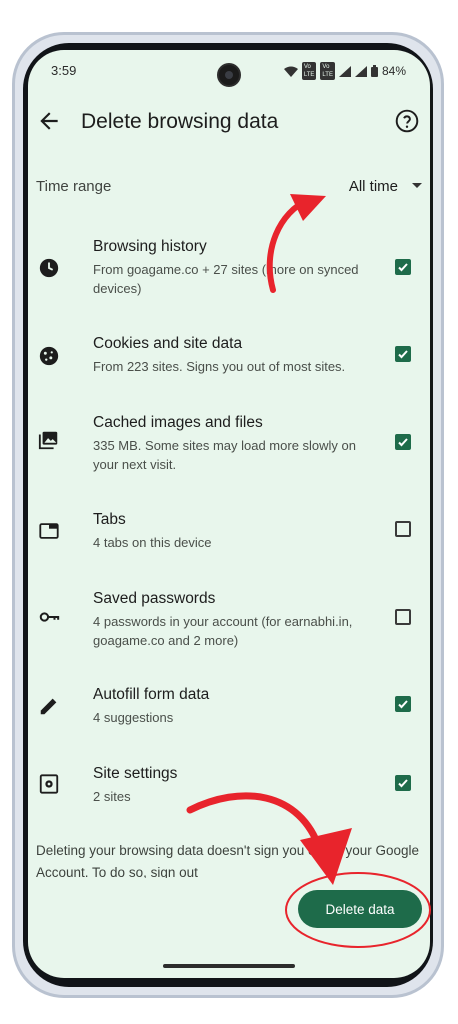 The width and height of the screenshot is (458, 1024). I want to click on image-icon, so click(48, 440).